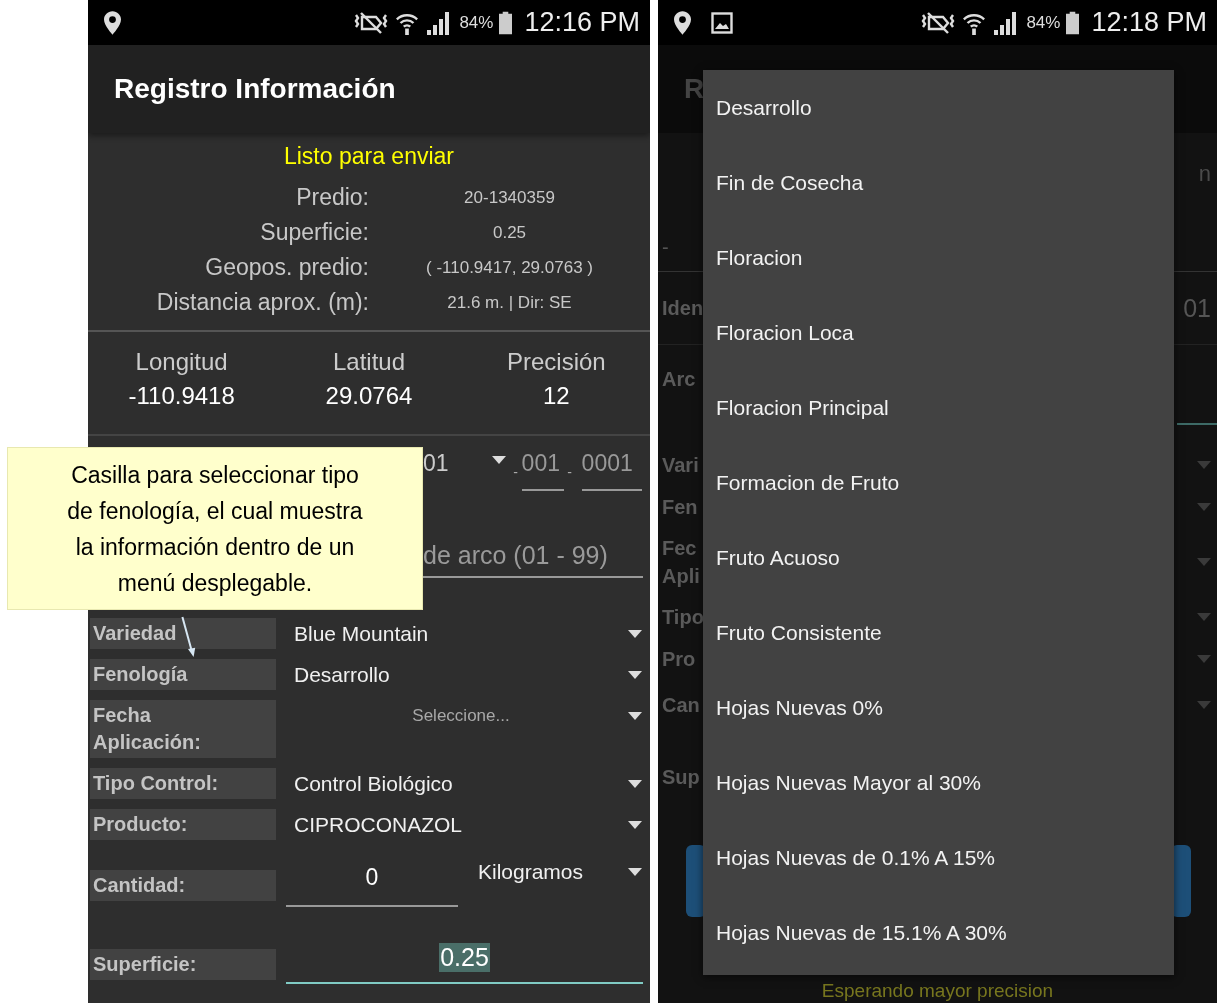 Image resolution: width=1217 pixels, height=1003 pixels. I want to click on field-label: Variedad, so click(183, 633).